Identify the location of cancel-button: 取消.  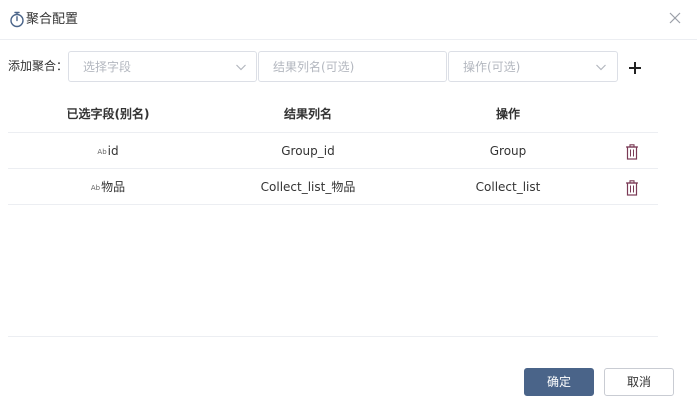
(639, 382).